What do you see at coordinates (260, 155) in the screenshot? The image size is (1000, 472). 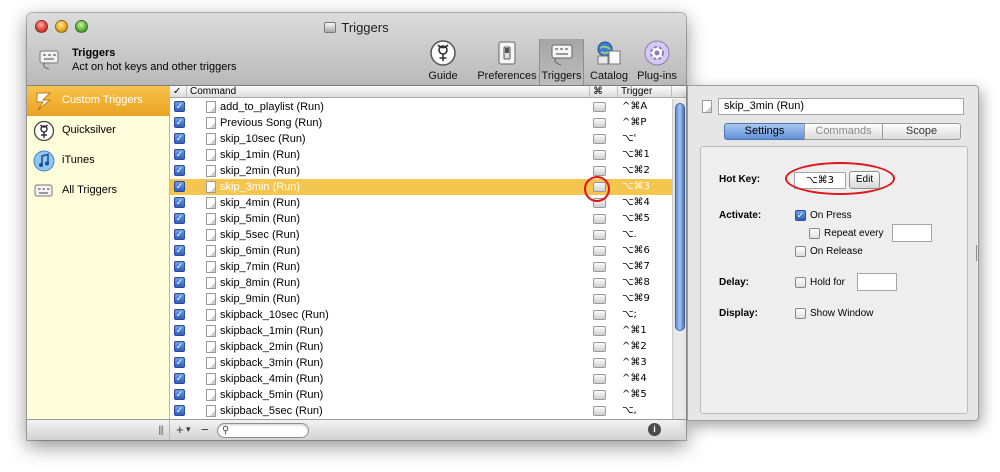 I see `command-cell: skip_1min (Run)` at bounding box center [260, 155].